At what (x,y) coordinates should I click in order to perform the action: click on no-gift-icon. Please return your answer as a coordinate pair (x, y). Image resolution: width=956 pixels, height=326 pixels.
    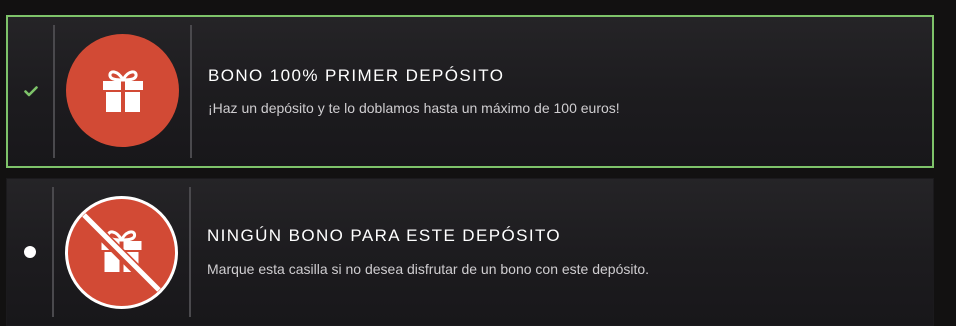
    Looking at the image, I should click on (121, 252).